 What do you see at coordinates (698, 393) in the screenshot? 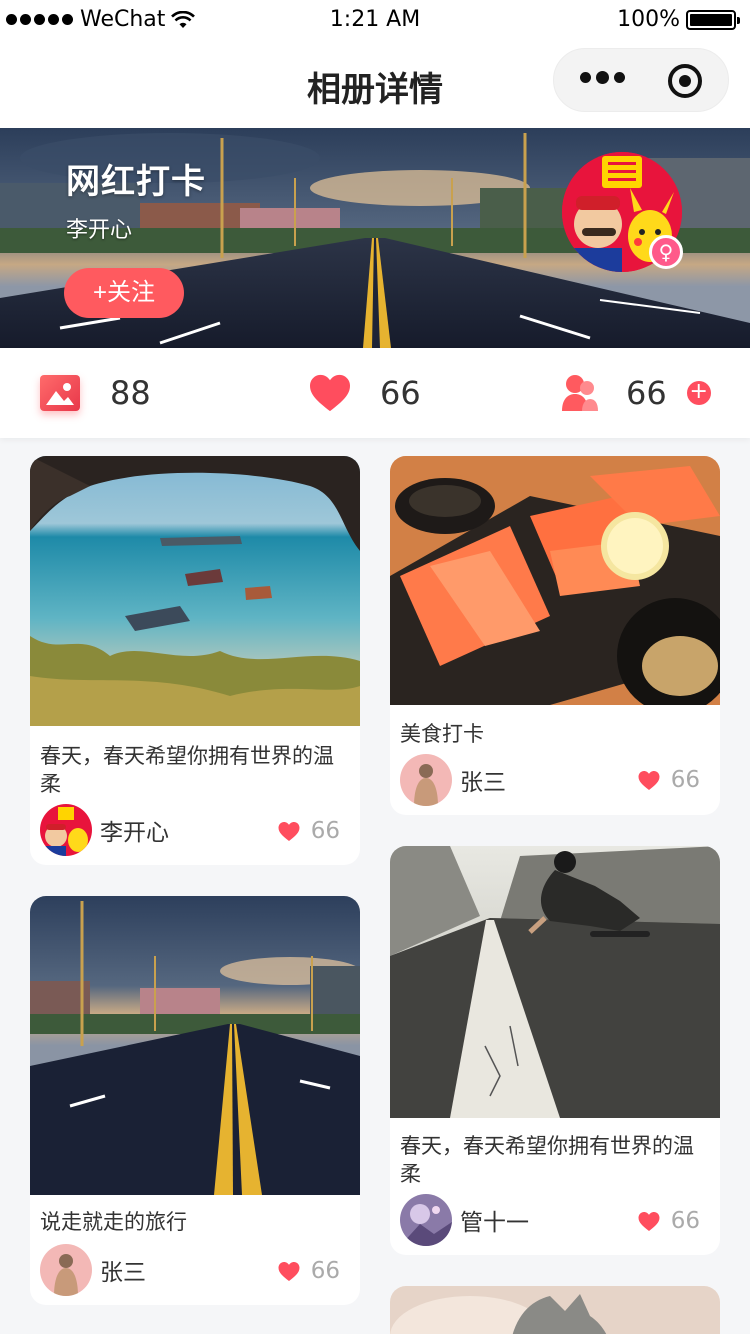
I see `add-fan-button: +` at bounding box center [698, 393].